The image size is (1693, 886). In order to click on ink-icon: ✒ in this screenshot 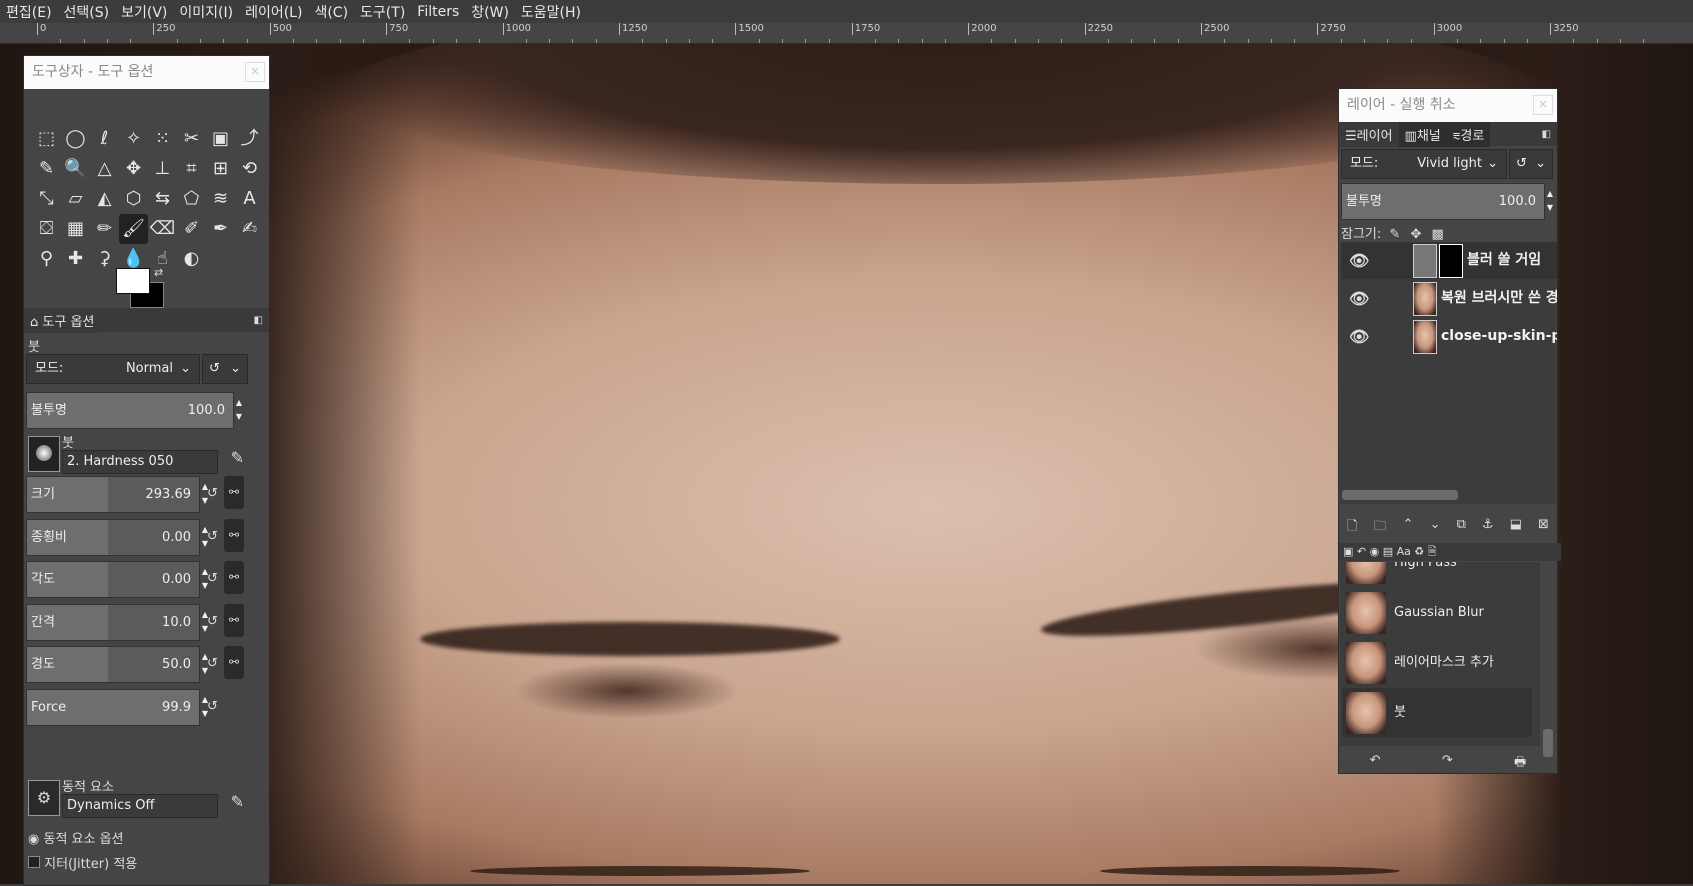, I will do `click(220, 229)`.